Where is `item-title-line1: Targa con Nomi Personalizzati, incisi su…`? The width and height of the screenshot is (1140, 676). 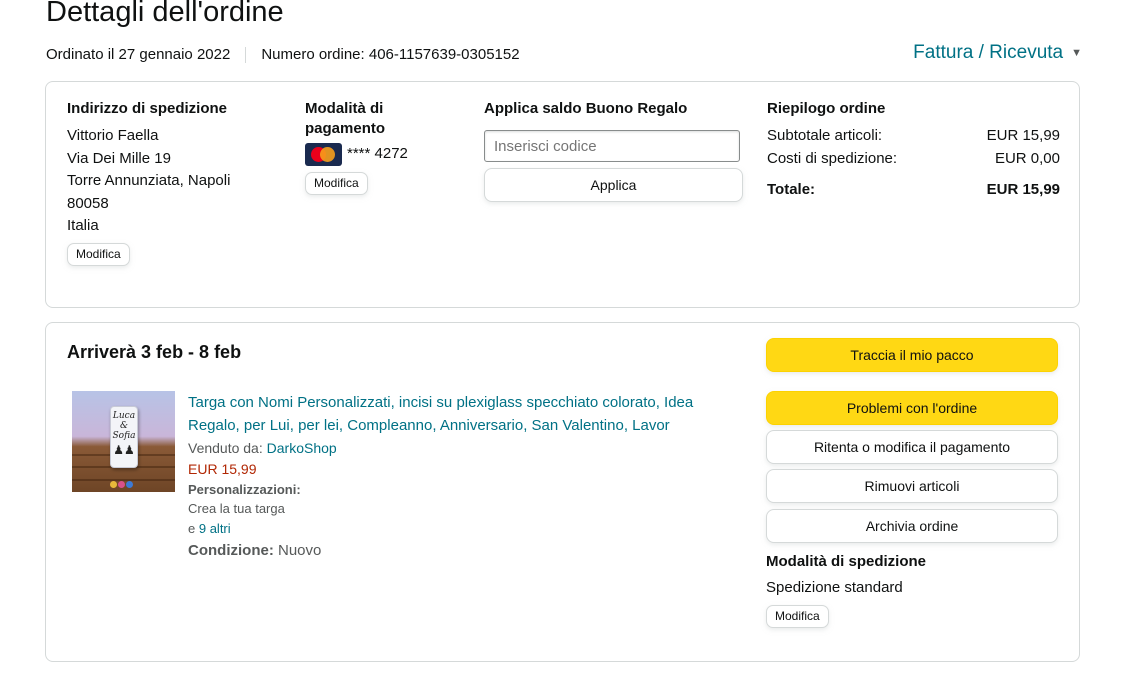 item-title-line1: Targa con Nomi Personalizzati, incisi su… is located at coordinates (441, 402).